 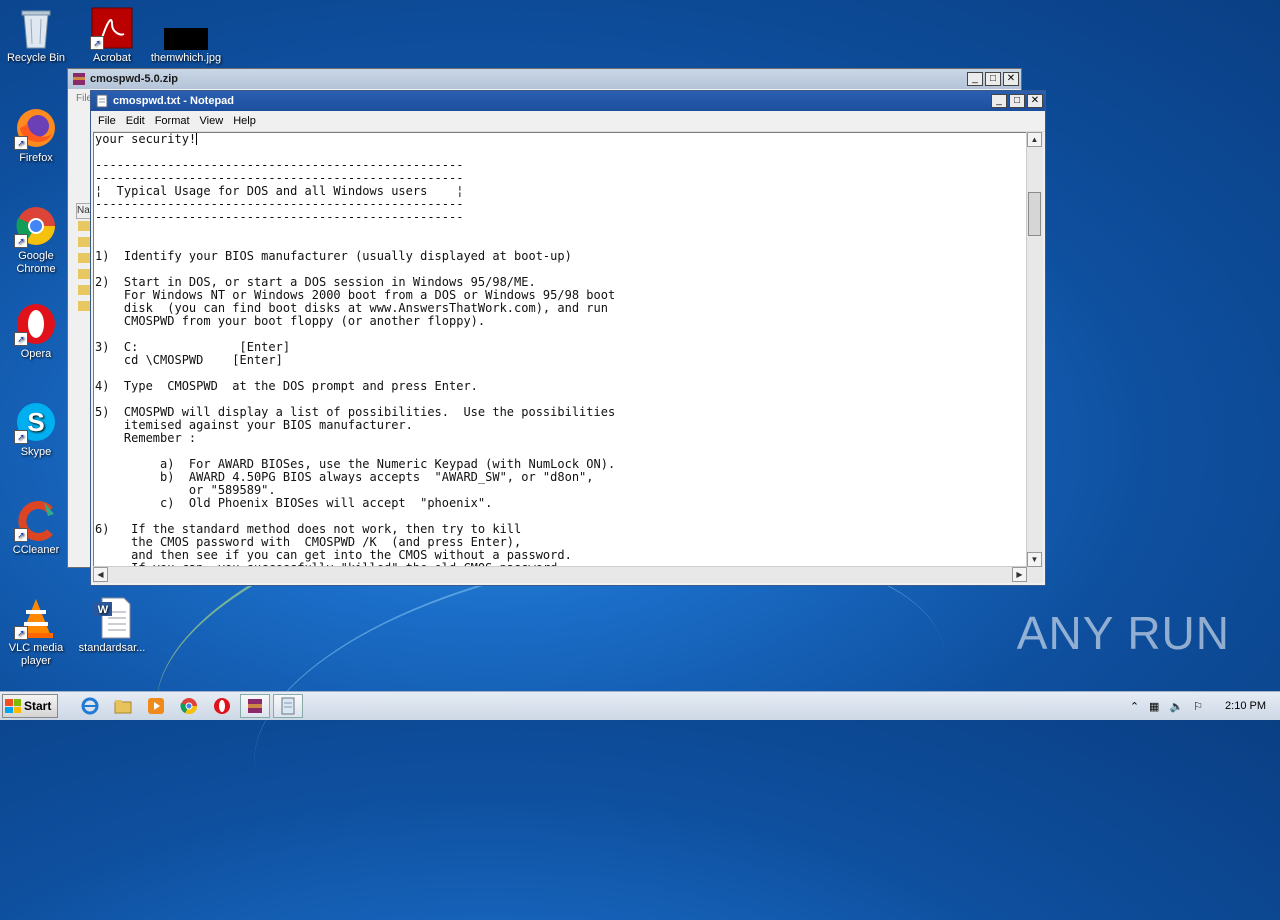 I want to click on desktop-icon-skype: S ➚ Skype, so click(x=36, y=429).